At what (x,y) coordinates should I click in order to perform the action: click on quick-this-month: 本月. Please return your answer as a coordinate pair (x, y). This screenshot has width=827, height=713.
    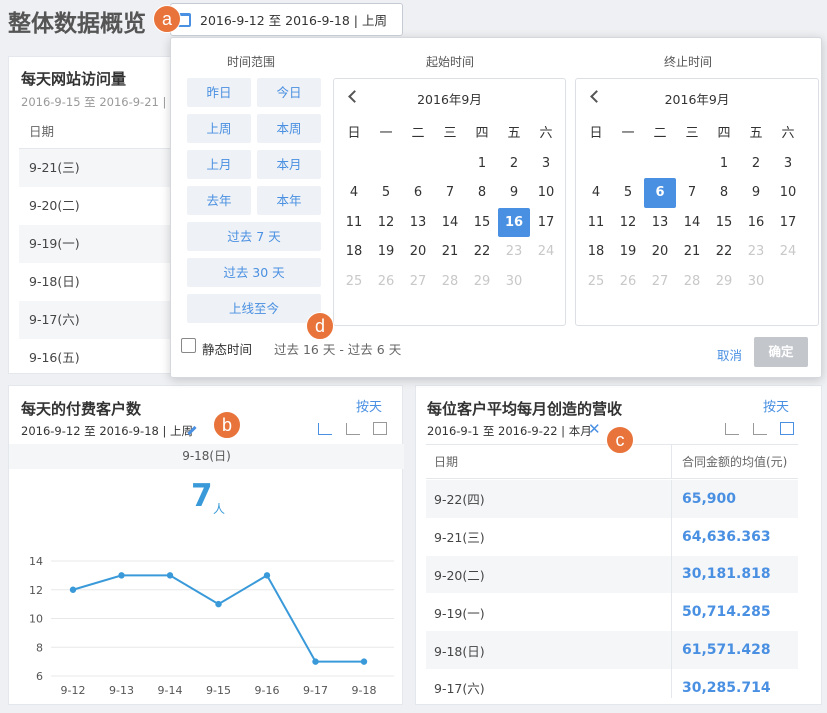
    Looking at the image, I should click on (289, 164).